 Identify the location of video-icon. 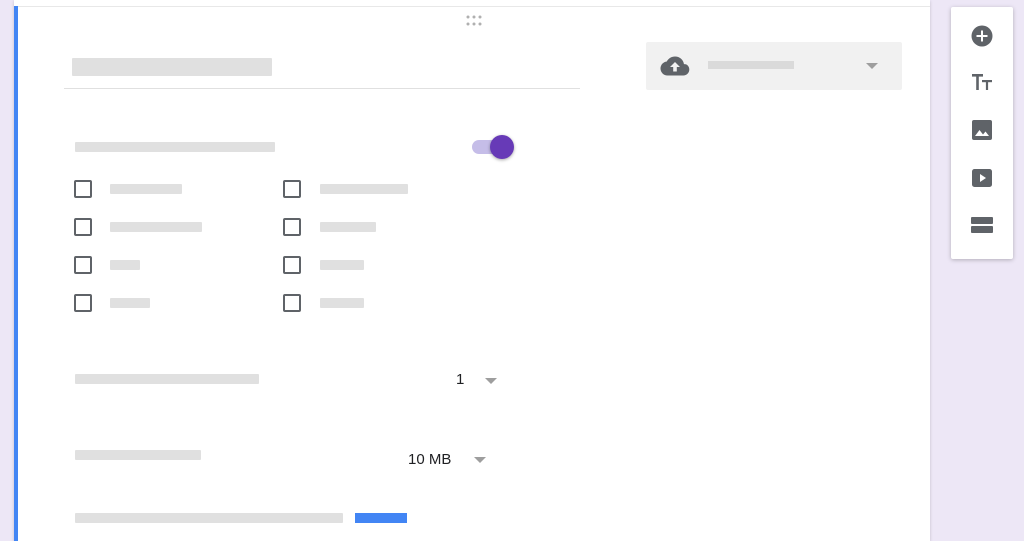
(982, 180).